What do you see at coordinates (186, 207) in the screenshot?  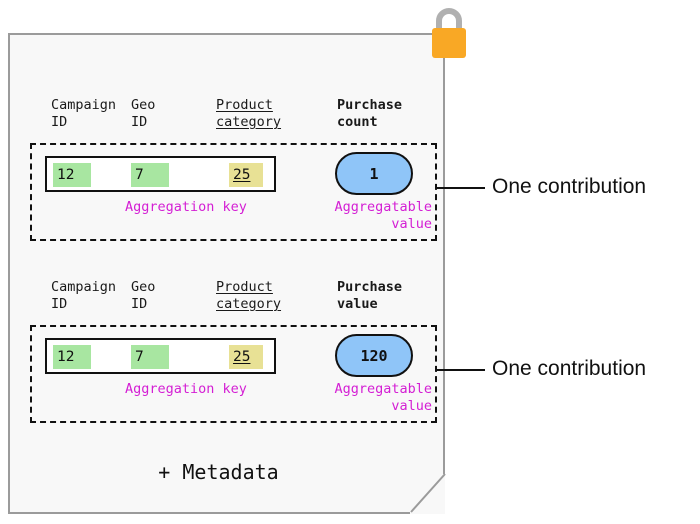 I see `aggregation-key-caption-1: Aggregation key` at bounding box center [186, 207].